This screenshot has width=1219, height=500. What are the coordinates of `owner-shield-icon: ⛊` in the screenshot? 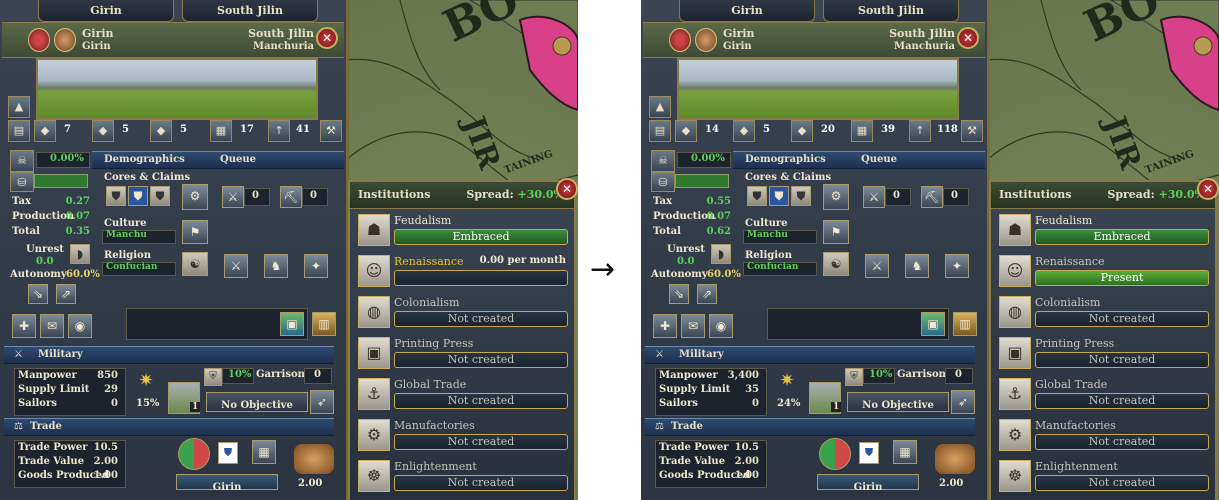 It's located at (138, 196).